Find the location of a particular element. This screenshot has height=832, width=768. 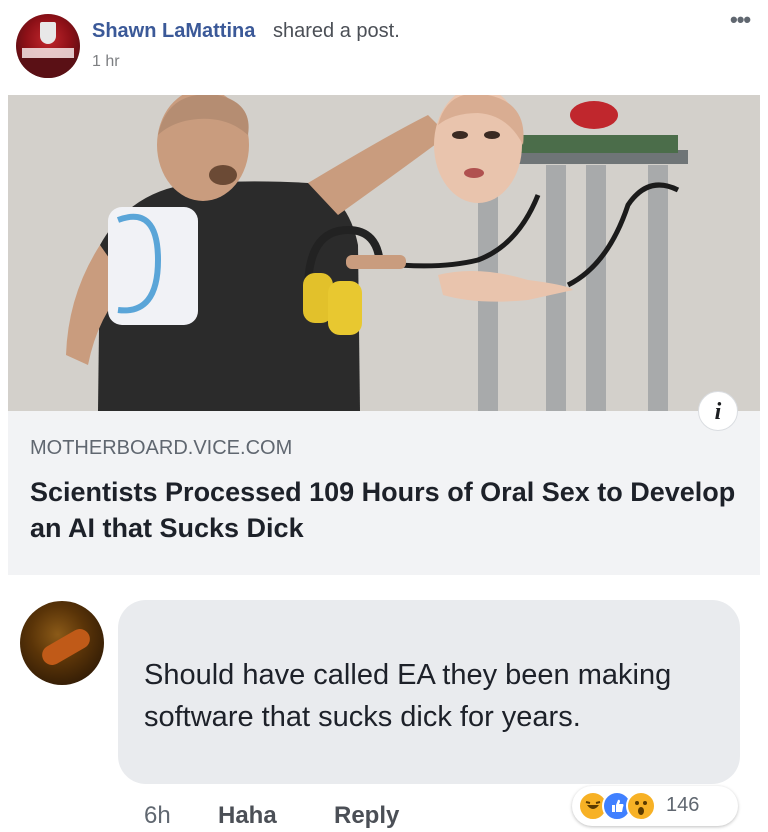

reaction-count: 146 is located at coordinates (683, 805).